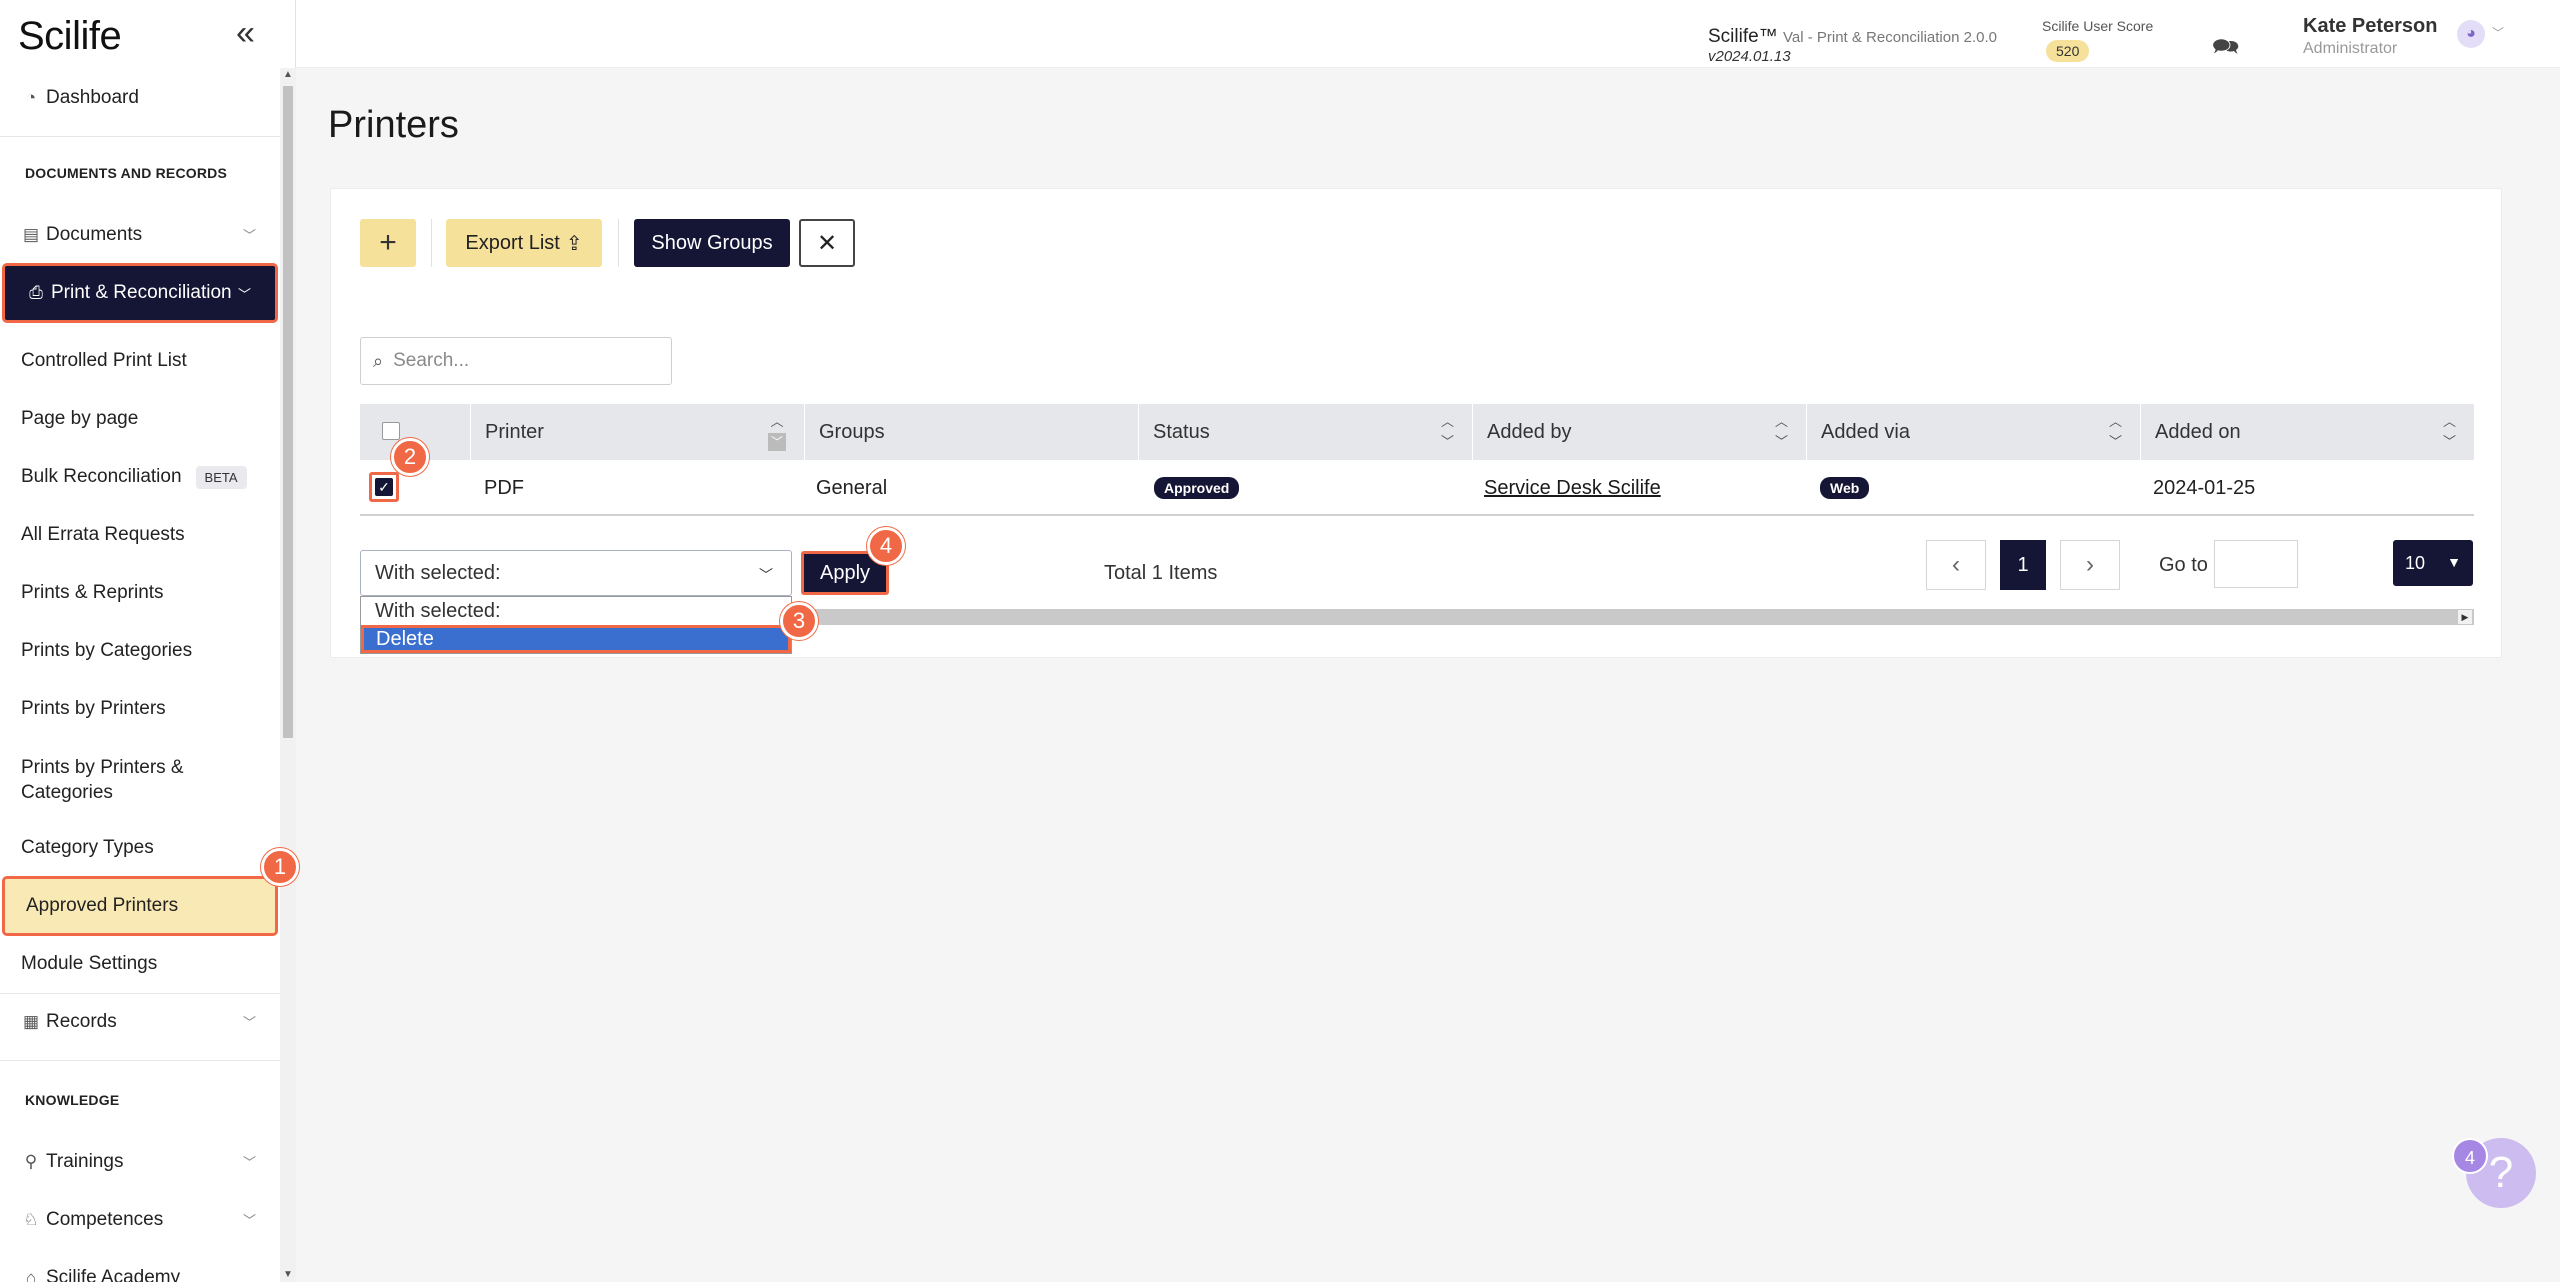 This screenshot has width=2560, height=1282. What do you see at coordinates (2090, 565) in the screenshot?
I see `next-page-button: ›` at bounding box center [2090, 565].